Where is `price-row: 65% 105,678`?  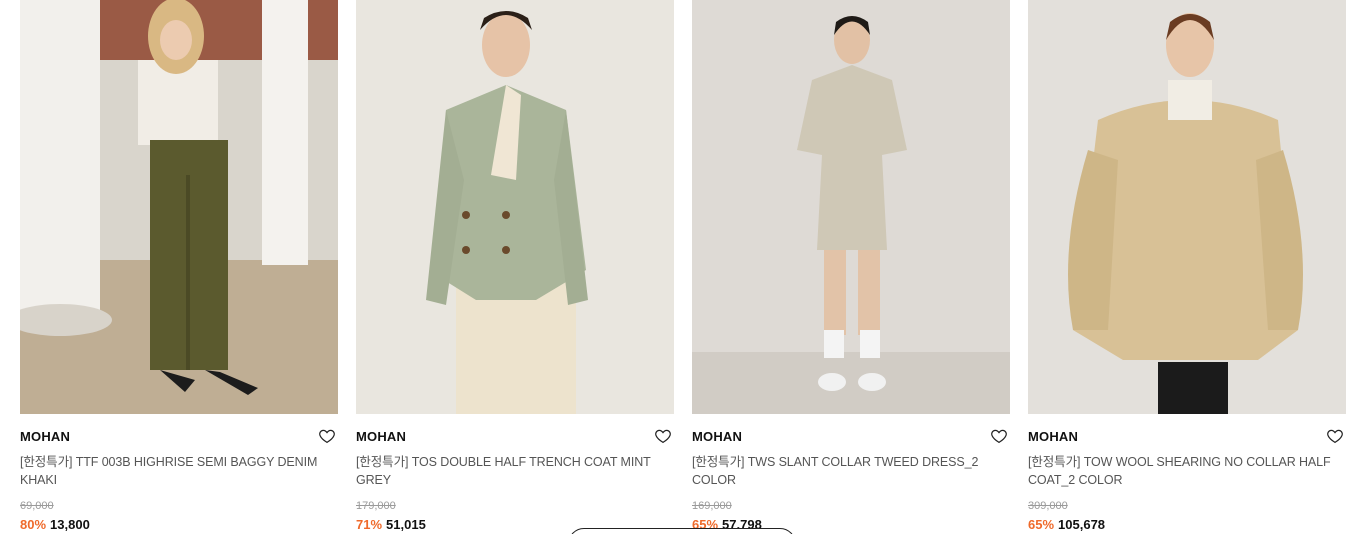 price-row: 65% 105,678 is located at coordinates (1187, 525).